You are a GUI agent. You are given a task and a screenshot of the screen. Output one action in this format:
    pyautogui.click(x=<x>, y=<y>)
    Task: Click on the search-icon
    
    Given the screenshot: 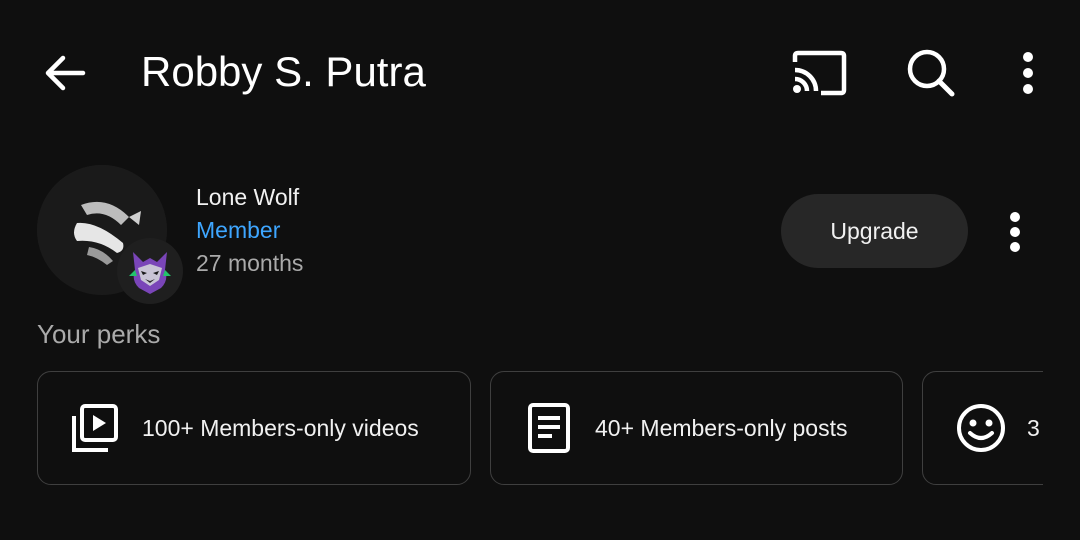 What is the action you would take?
    pyautogui.click(x=931, y=73)
    